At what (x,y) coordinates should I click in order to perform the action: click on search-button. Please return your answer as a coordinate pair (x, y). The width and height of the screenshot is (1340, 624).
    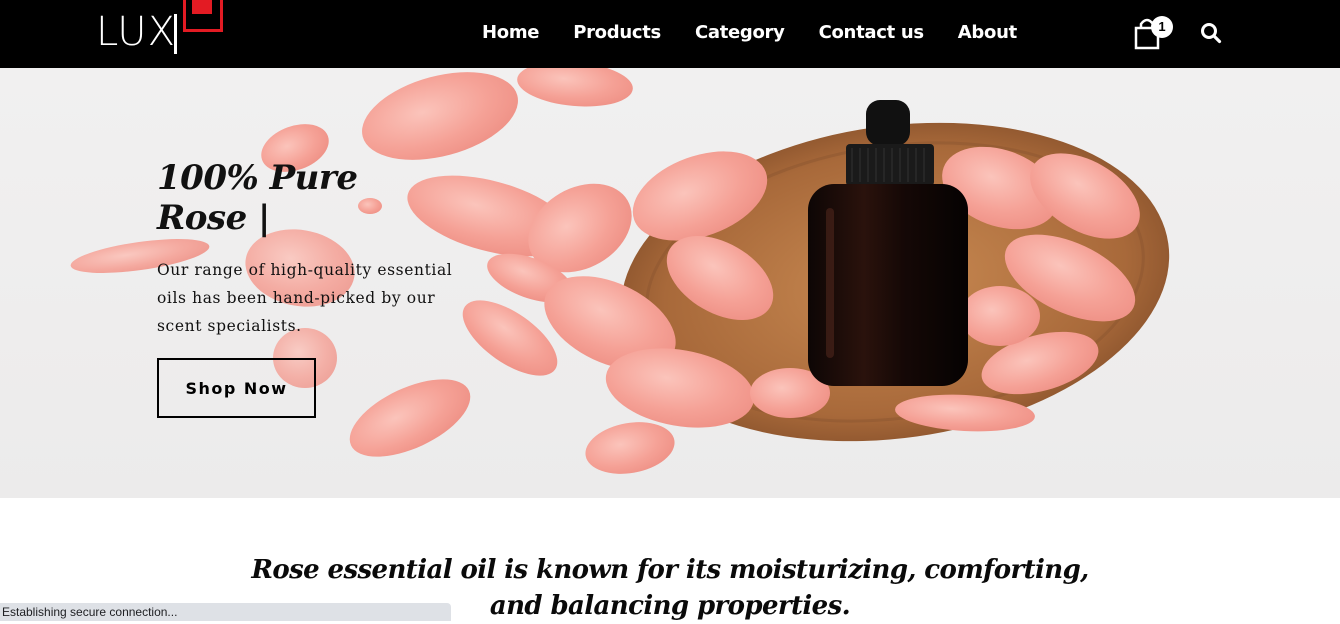
    Looking at the image, I should click on (1211, 33).